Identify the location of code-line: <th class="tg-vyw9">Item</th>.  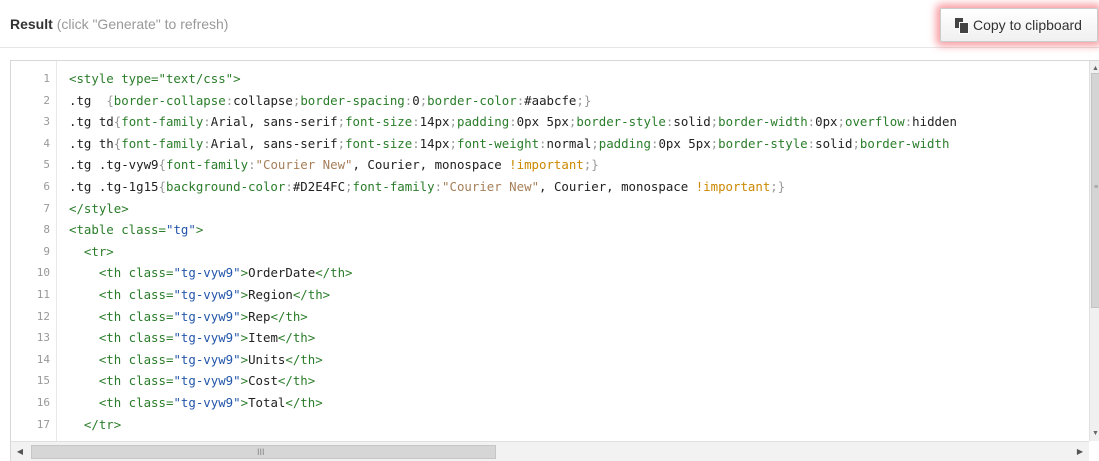
(192, 338).